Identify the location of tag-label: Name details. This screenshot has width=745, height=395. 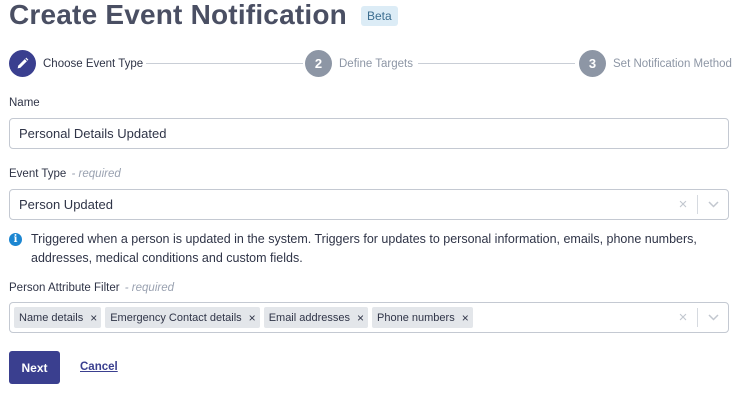
(51, 317).